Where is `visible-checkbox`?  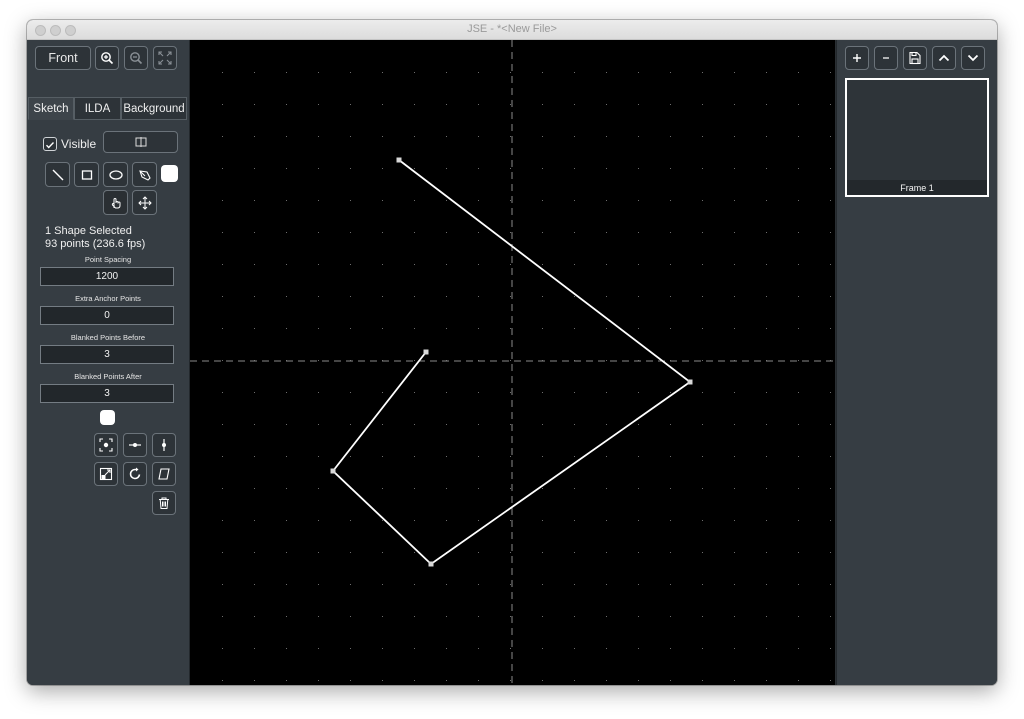
visible-checkbox is located at coordinates (50, 144).